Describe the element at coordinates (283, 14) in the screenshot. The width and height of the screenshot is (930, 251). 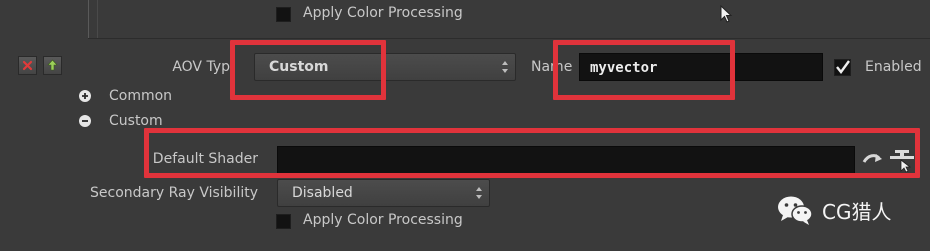
I see `apply-color-processing-checkbox-top` at that location.